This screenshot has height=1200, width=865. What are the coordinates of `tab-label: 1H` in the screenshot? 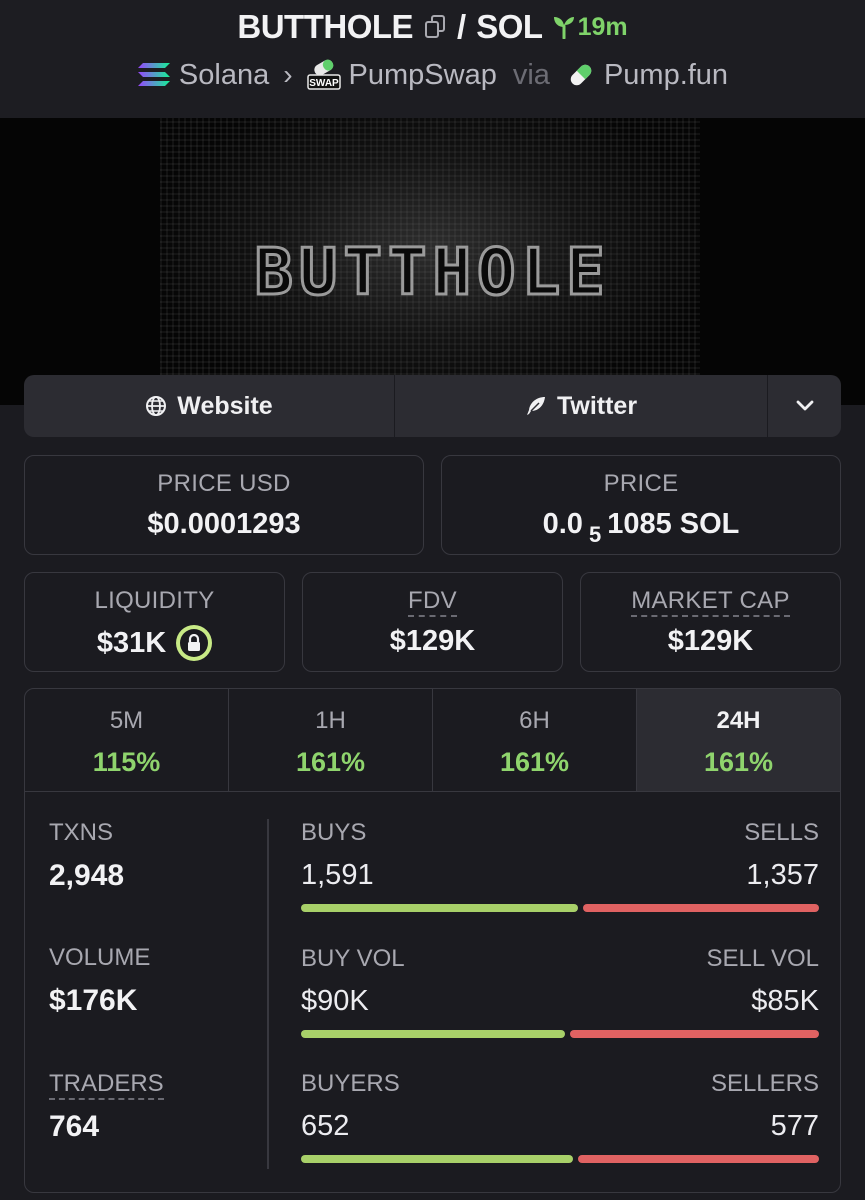 It's located at (330, 720).